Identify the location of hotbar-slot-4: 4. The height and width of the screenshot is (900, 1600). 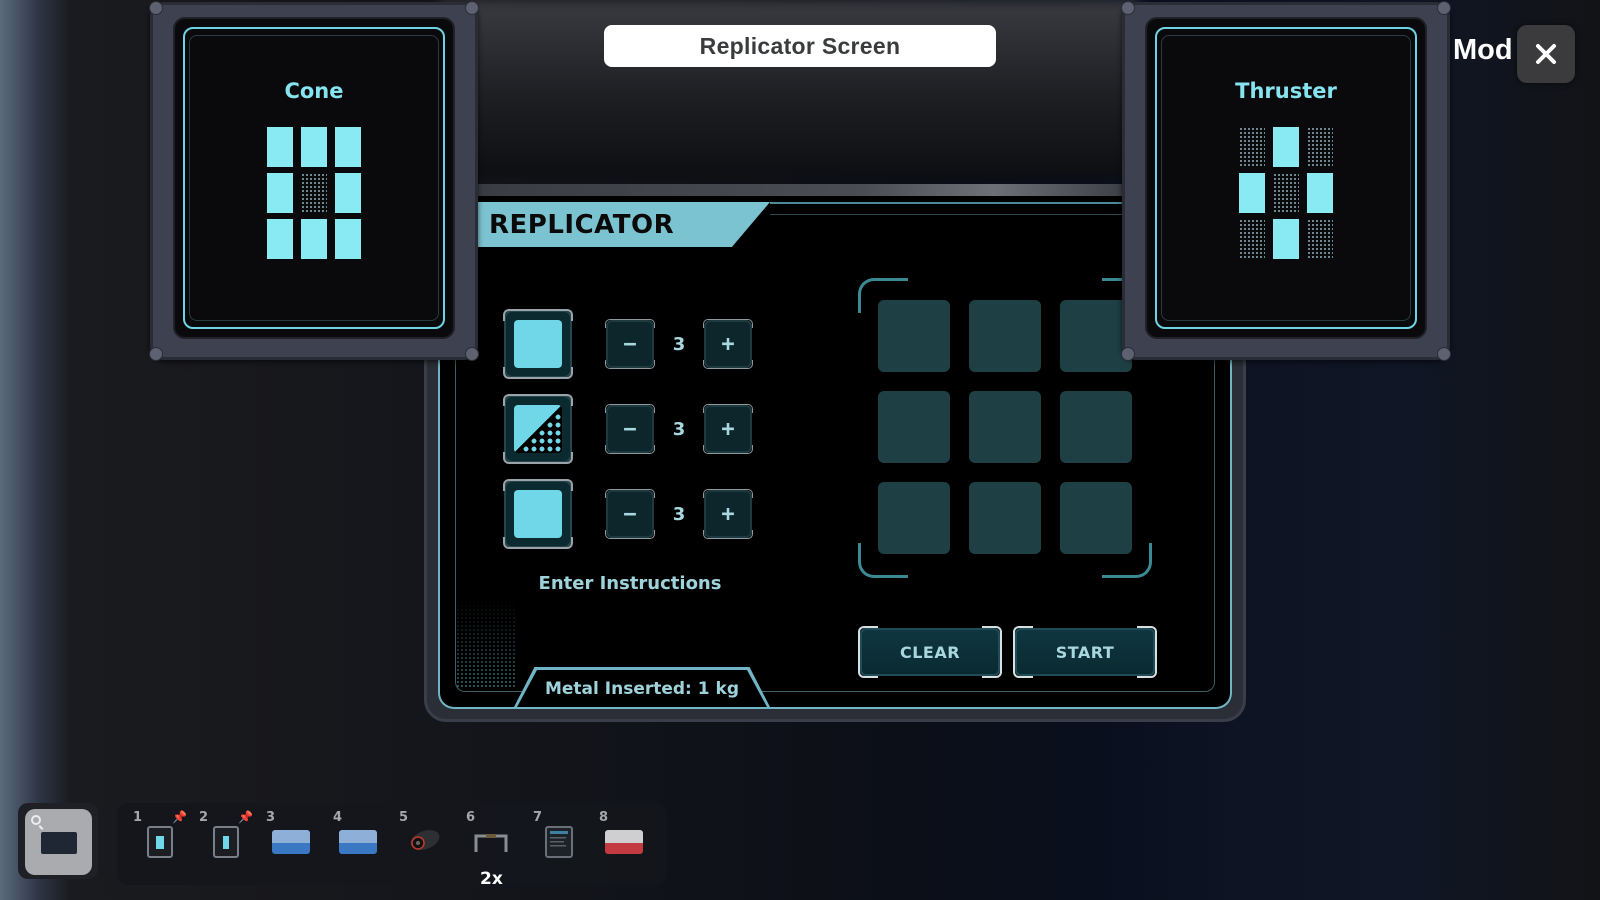
(364, 840).